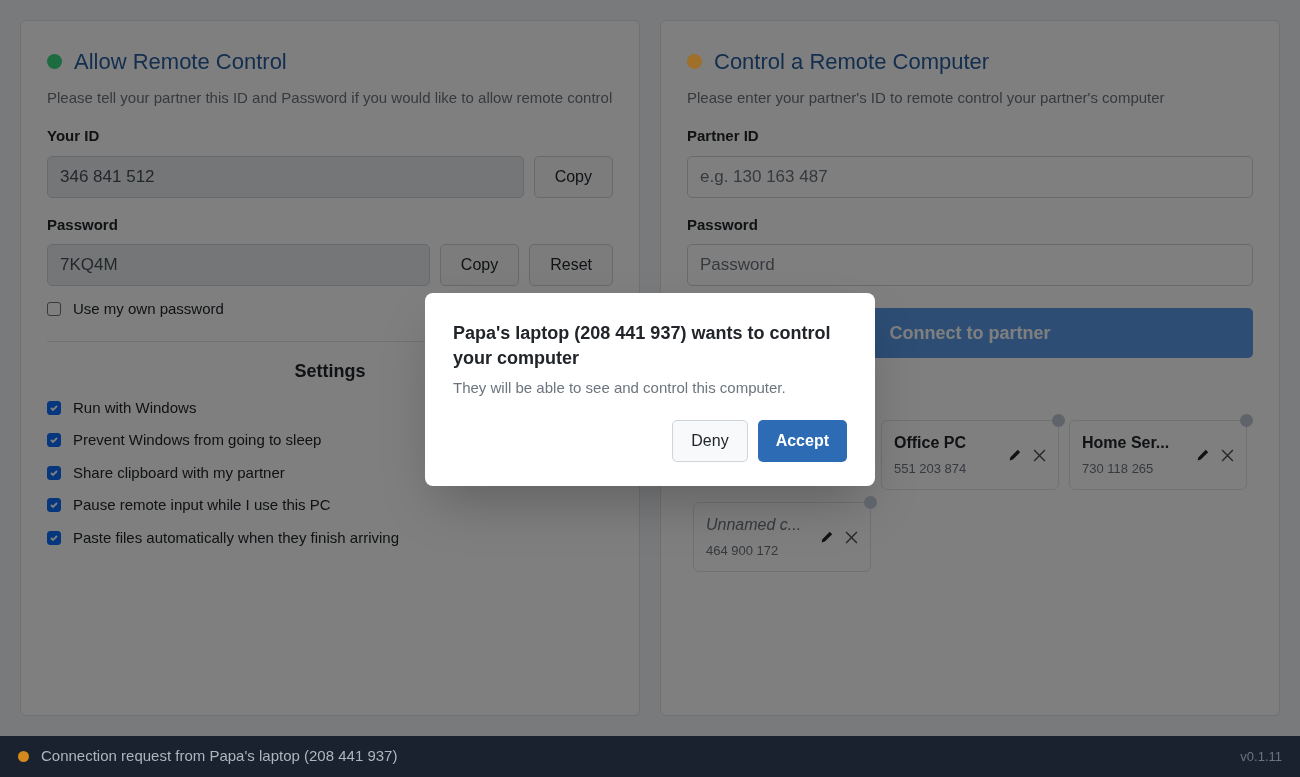 The width and height of the screenshot is (1300, 777). I want to click on reset-button: Reset, so click(571, 265).